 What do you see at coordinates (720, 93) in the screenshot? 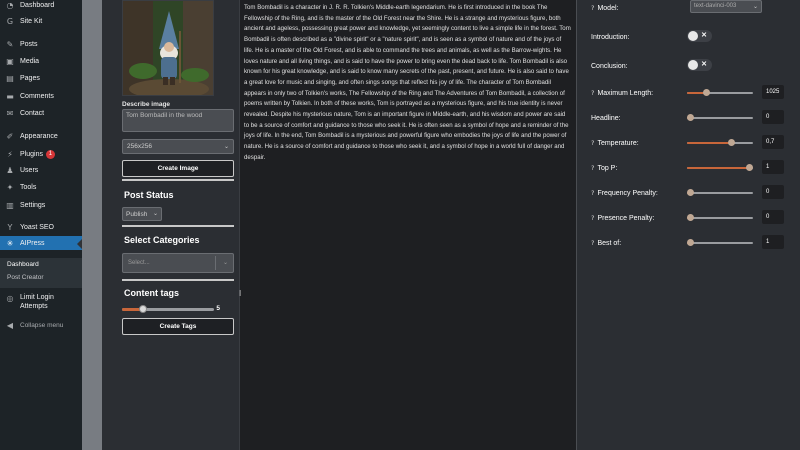
I see `maximum-length-slider` at bounding box center [720, 93].